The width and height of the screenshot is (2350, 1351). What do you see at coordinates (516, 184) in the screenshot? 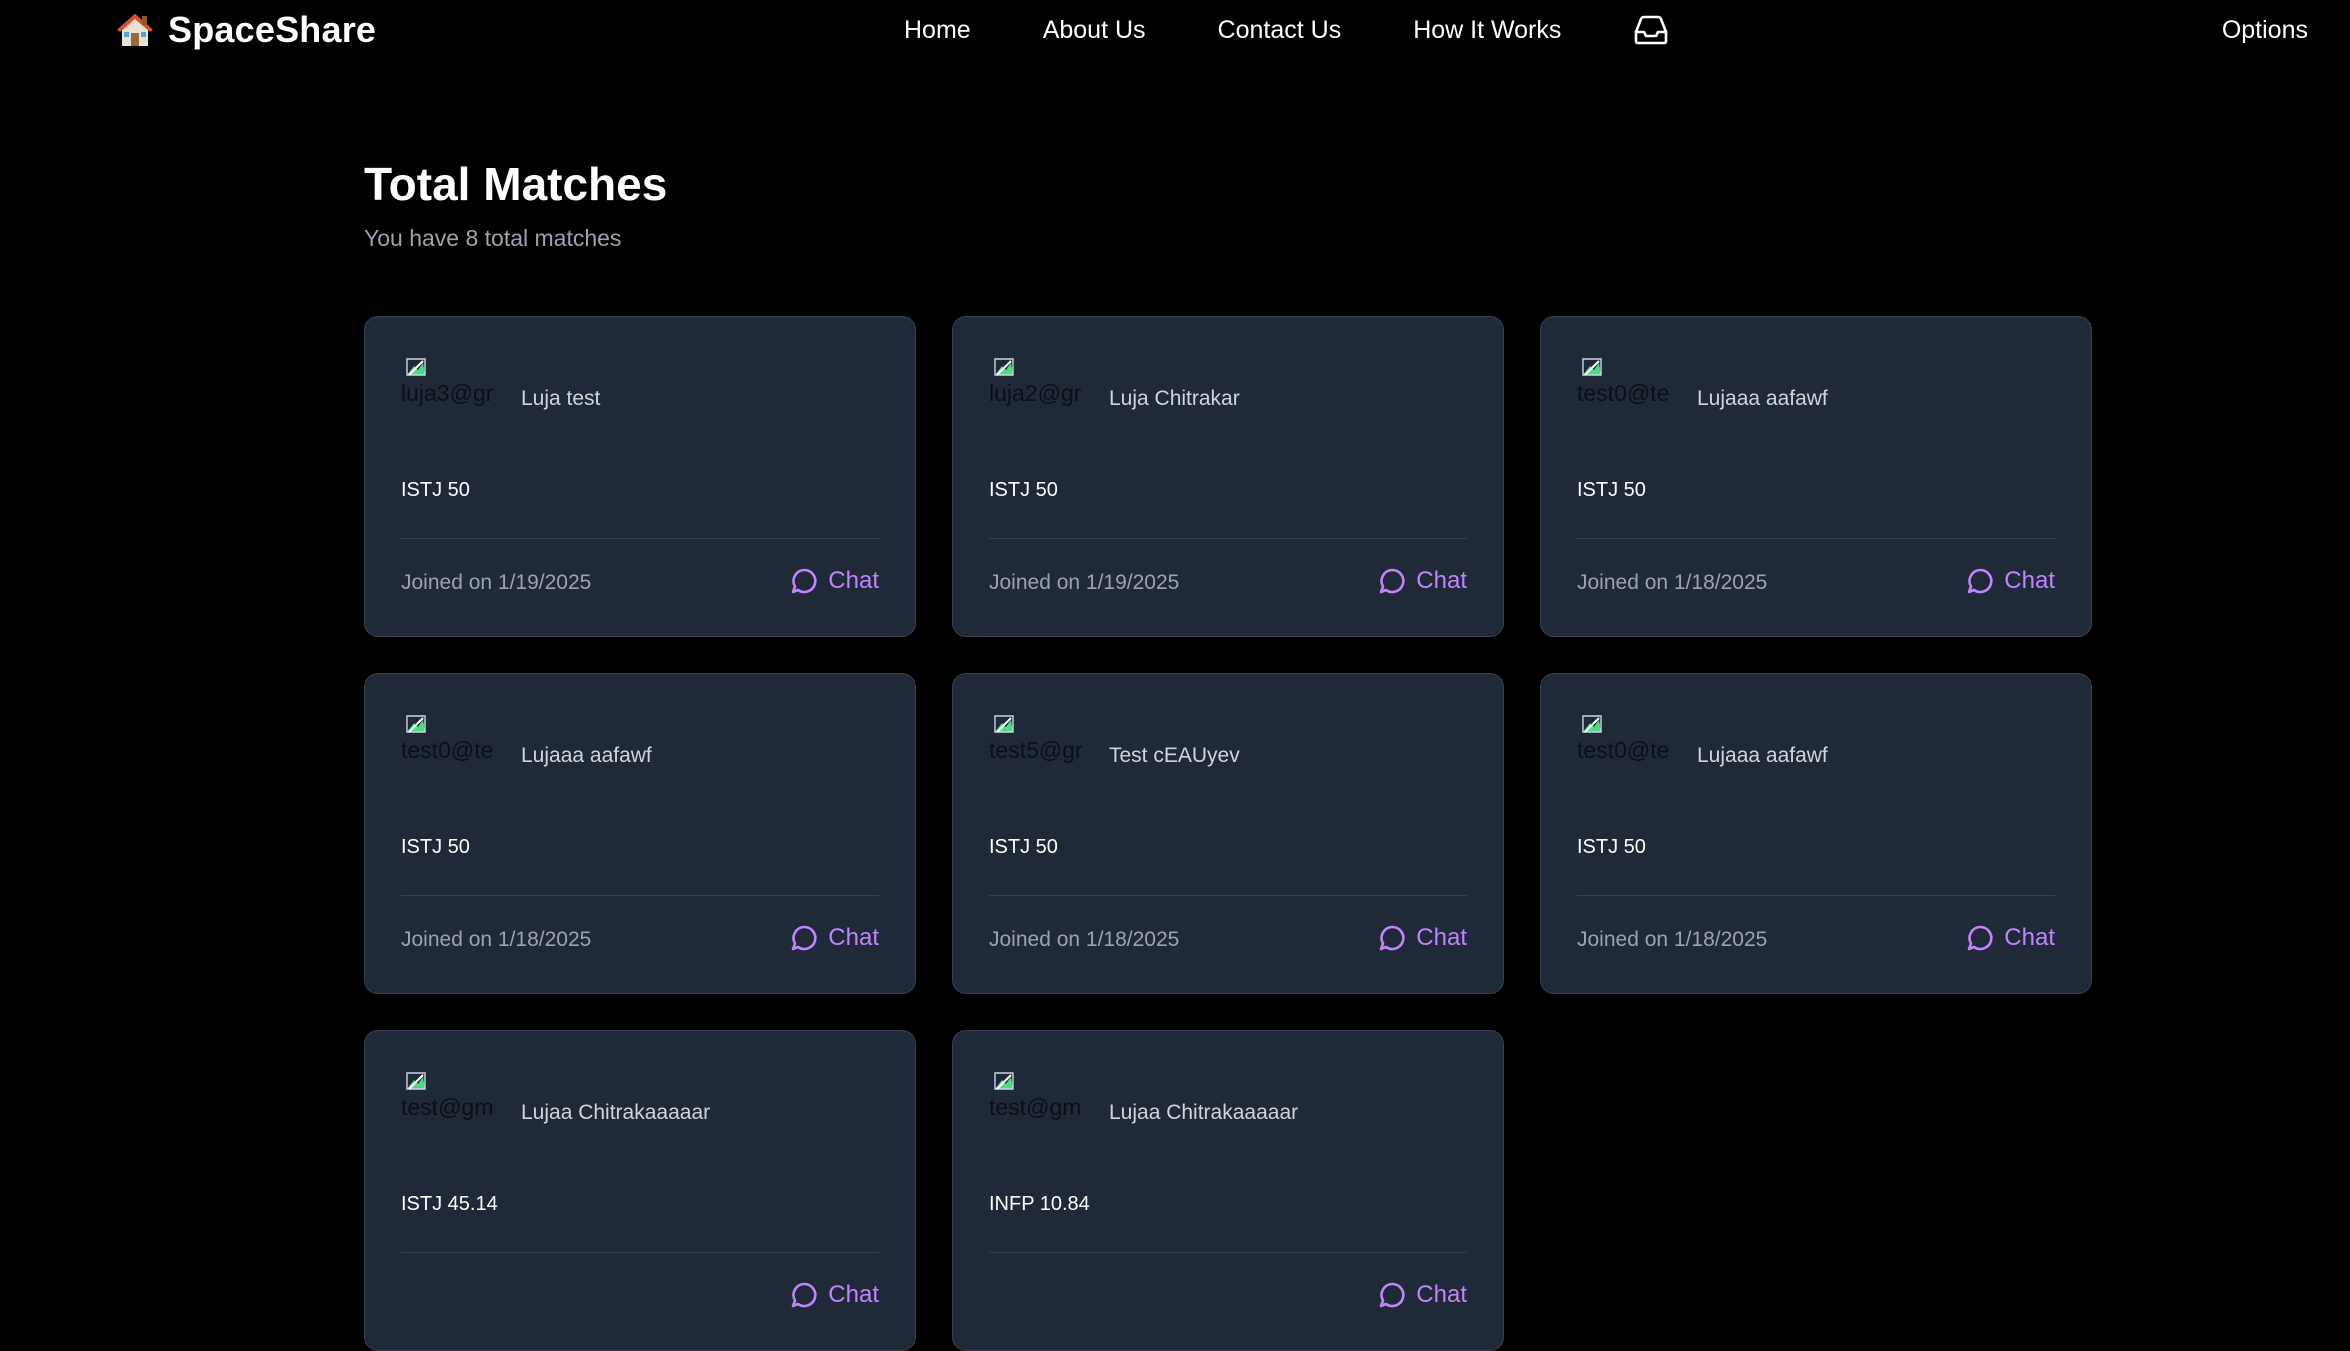
I see `page-title: Total Matches` at bounding box center [516, 184].